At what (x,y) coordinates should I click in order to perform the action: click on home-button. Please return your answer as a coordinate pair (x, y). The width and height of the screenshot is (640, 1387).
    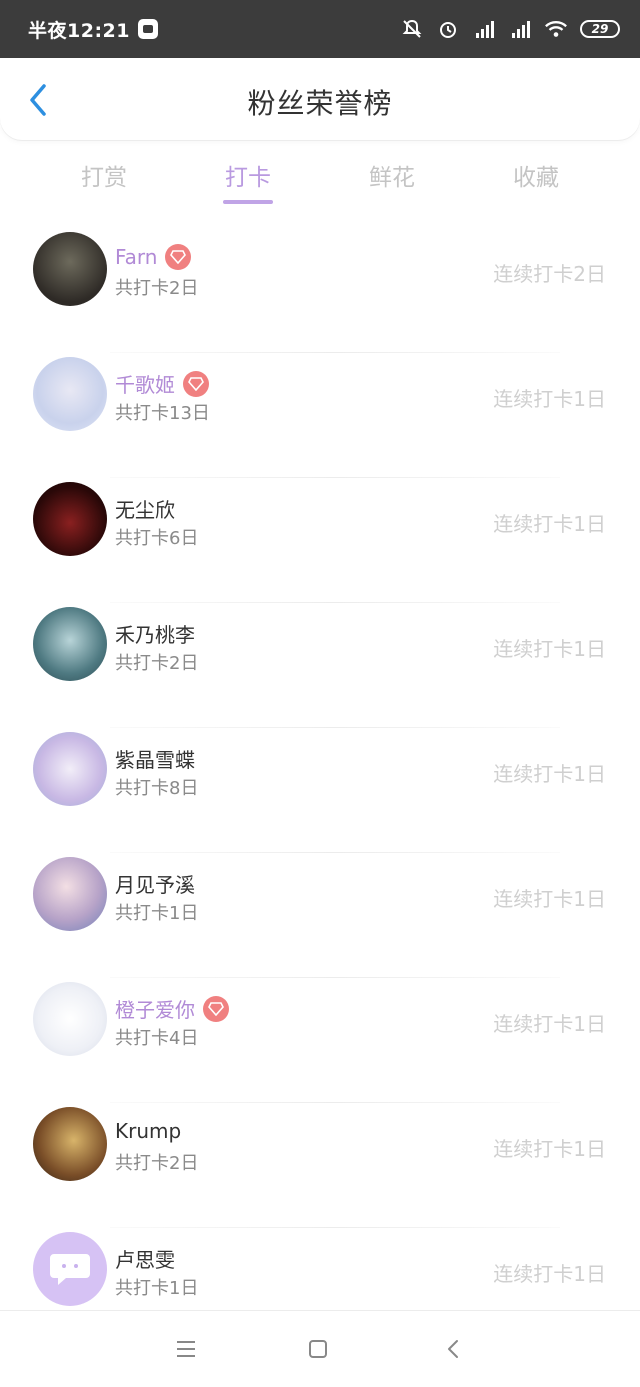
    Looking at the image, I should click on (318, 1349).